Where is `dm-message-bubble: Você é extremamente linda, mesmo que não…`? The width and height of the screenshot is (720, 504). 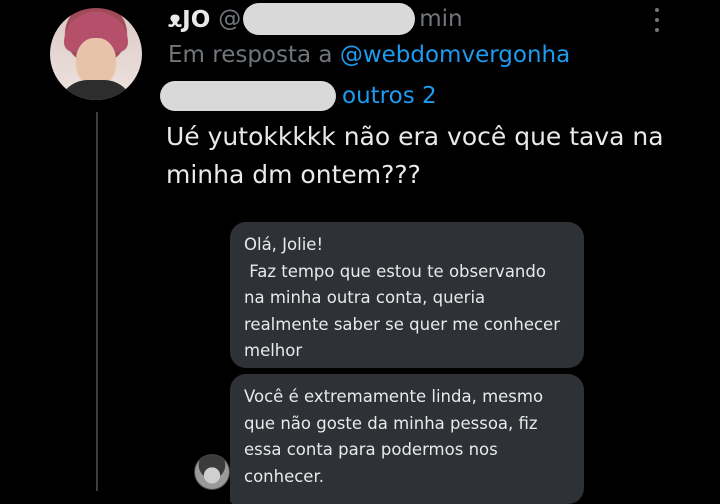 dm-message-bubble: Você é extremamente linda, mesmo que não… is located at coordinates (407, 439).